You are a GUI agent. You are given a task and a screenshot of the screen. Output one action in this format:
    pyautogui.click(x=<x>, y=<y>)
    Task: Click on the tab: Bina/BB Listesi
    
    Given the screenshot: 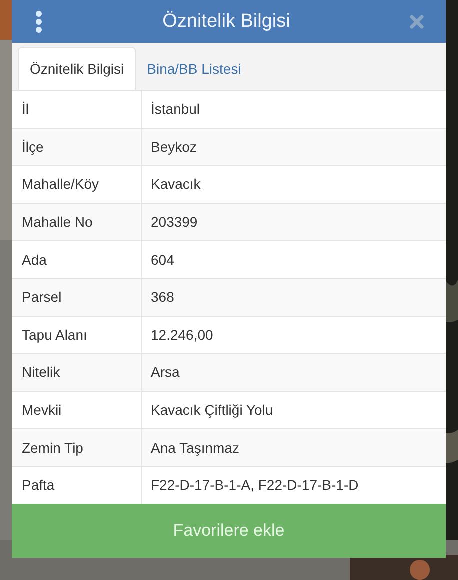 What is the action you would take?
    pyautogui.click(x=194, y=68)
    